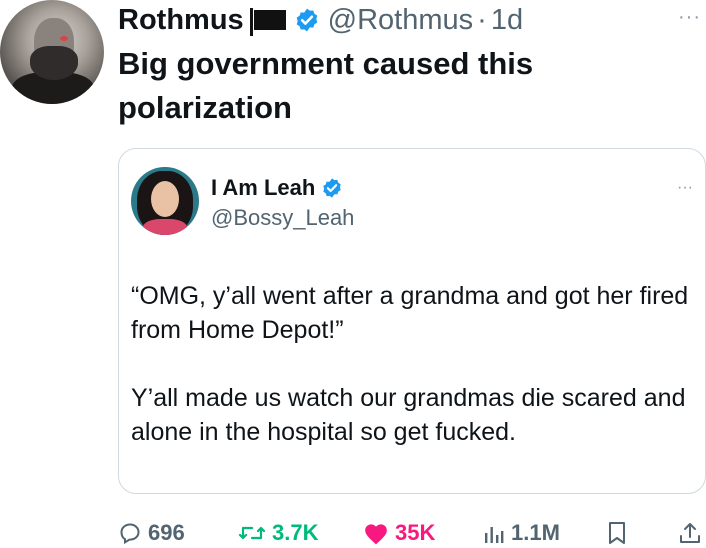 Image resolution: width=706 pixels, height=548 pixels. What do you see at coordinates (415, 532) in the screenshot?
I see `like-count: 35K` at bounding box center [415, 532].